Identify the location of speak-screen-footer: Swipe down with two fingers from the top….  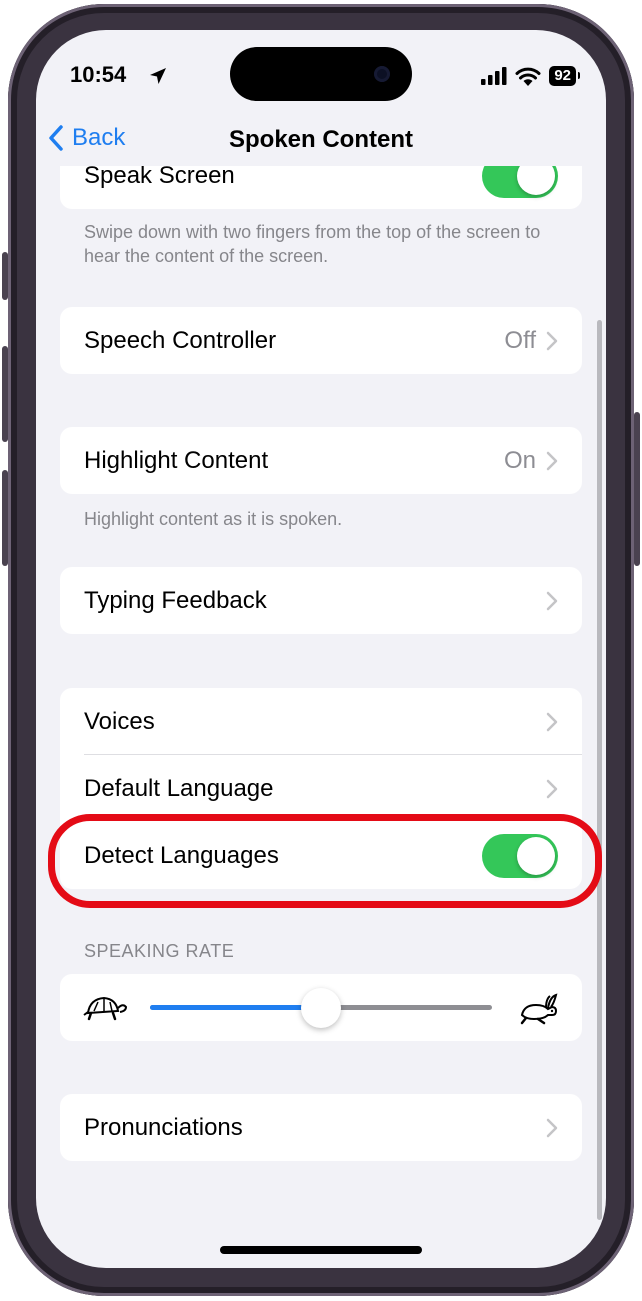
(312, 244).